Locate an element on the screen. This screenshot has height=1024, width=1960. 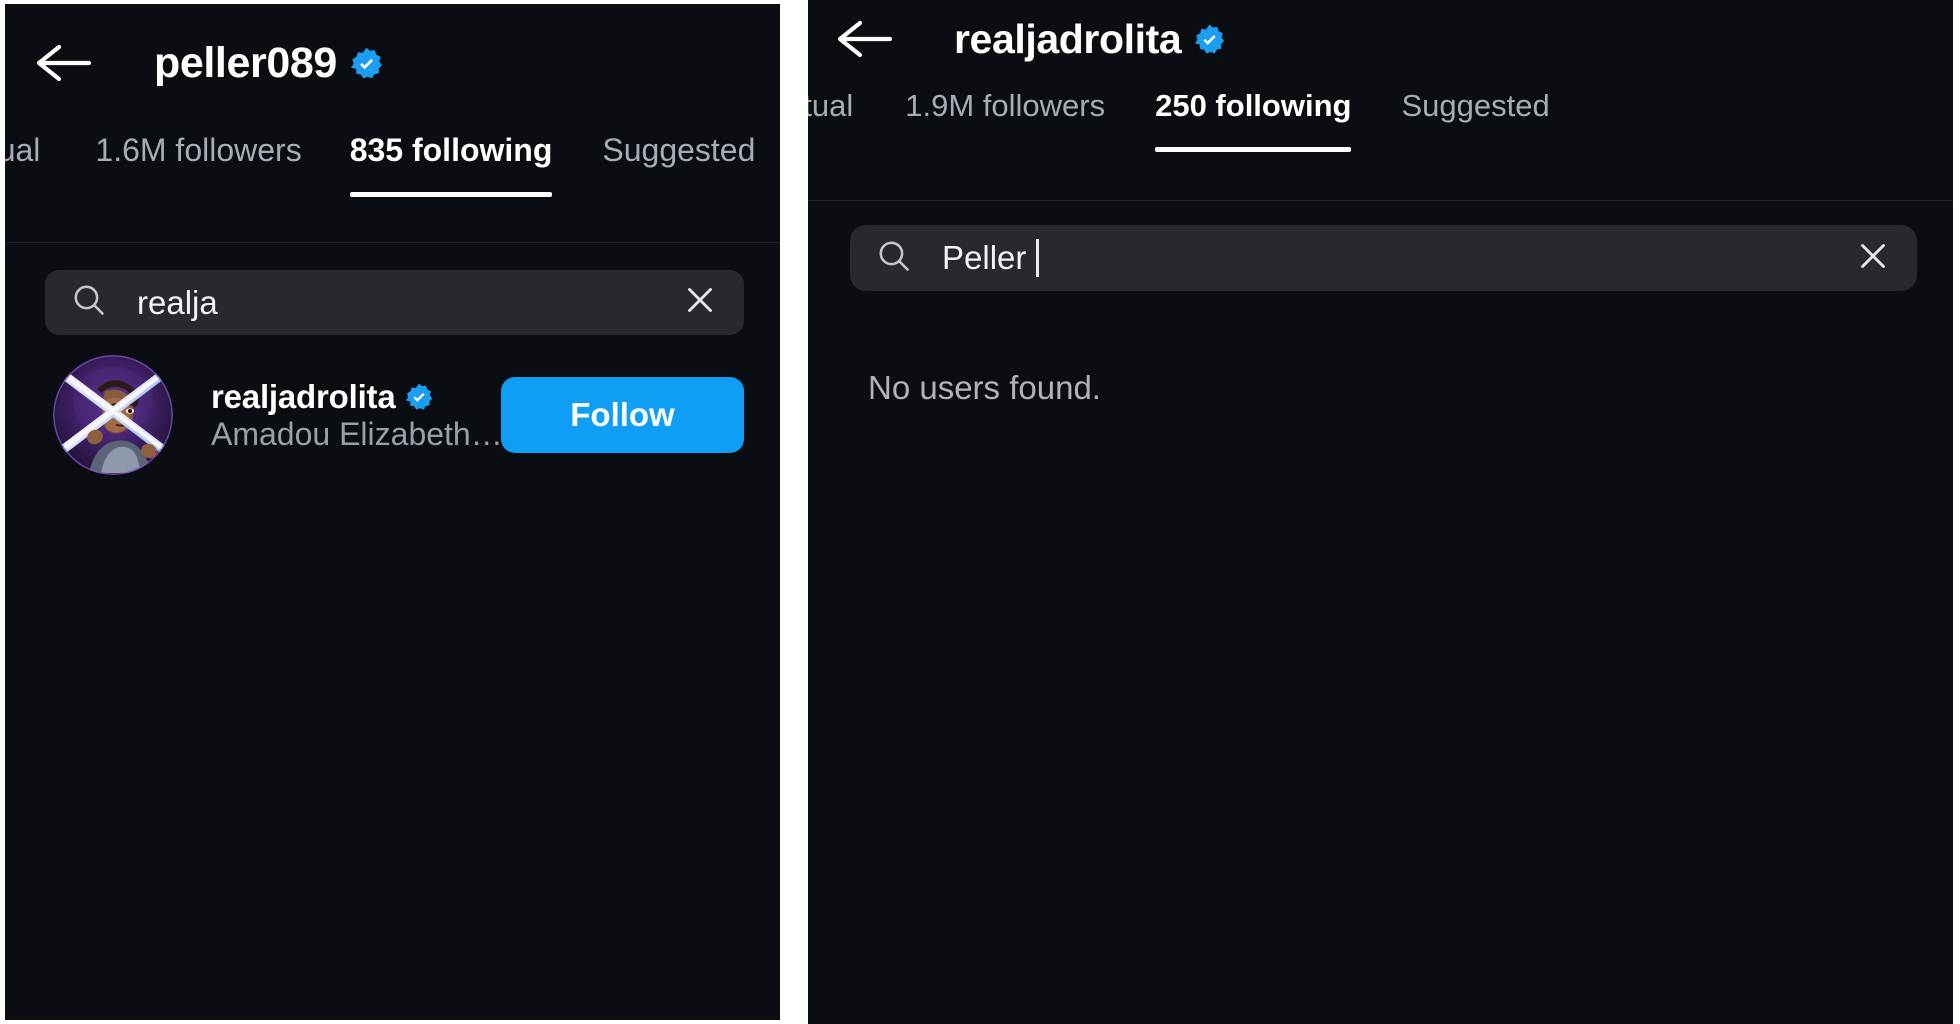
left-results-list: realjadrolita Amadou Elizabeth… Follow is located at coordinates (392, 405).